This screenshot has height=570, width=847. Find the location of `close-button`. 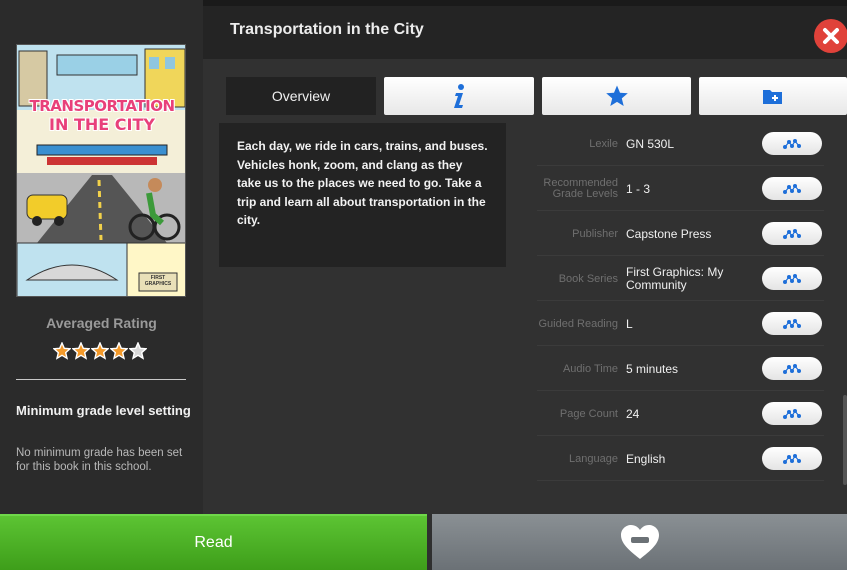

close-button is located at coordinates (830, 36).